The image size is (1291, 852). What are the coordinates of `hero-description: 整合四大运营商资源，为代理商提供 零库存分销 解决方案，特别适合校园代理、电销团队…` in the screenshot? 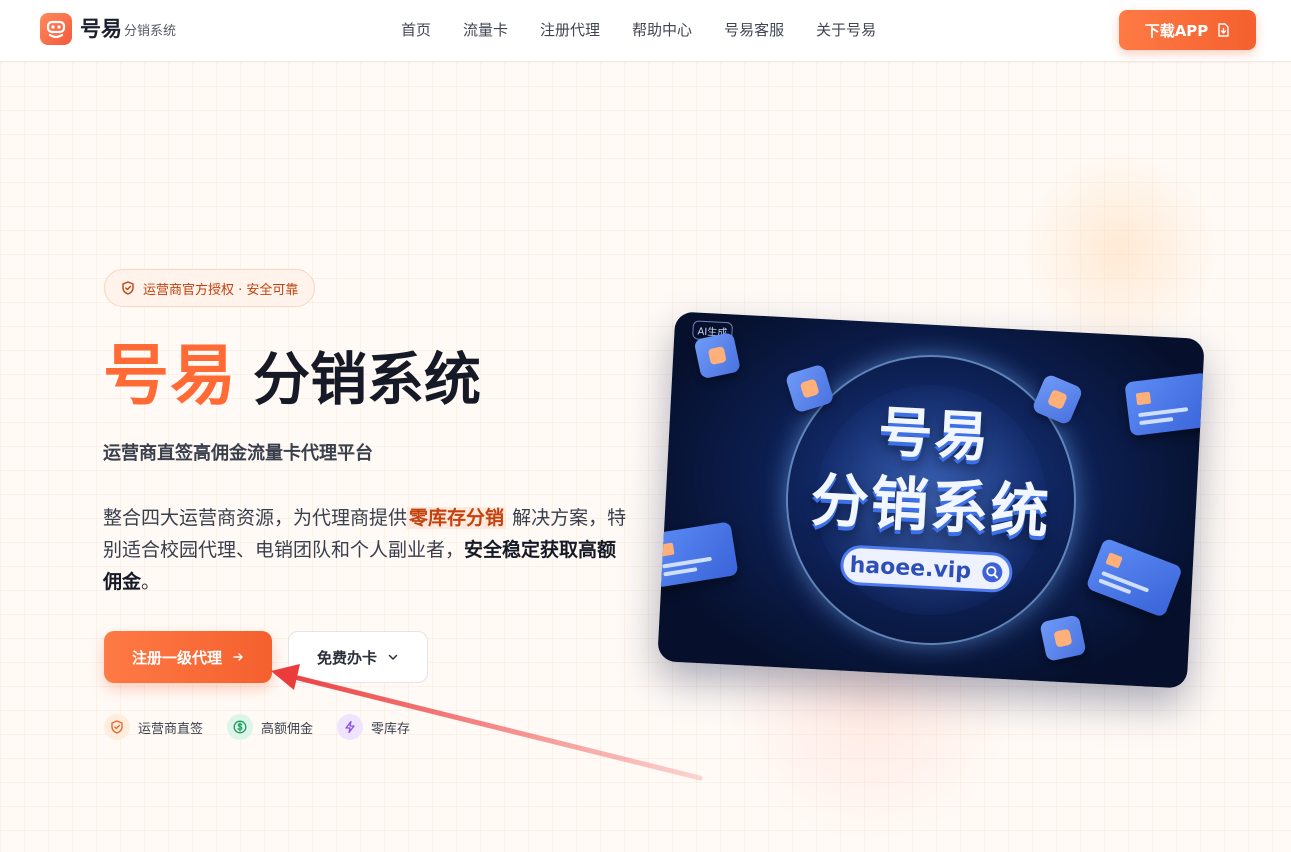 It's located at (368, 550).